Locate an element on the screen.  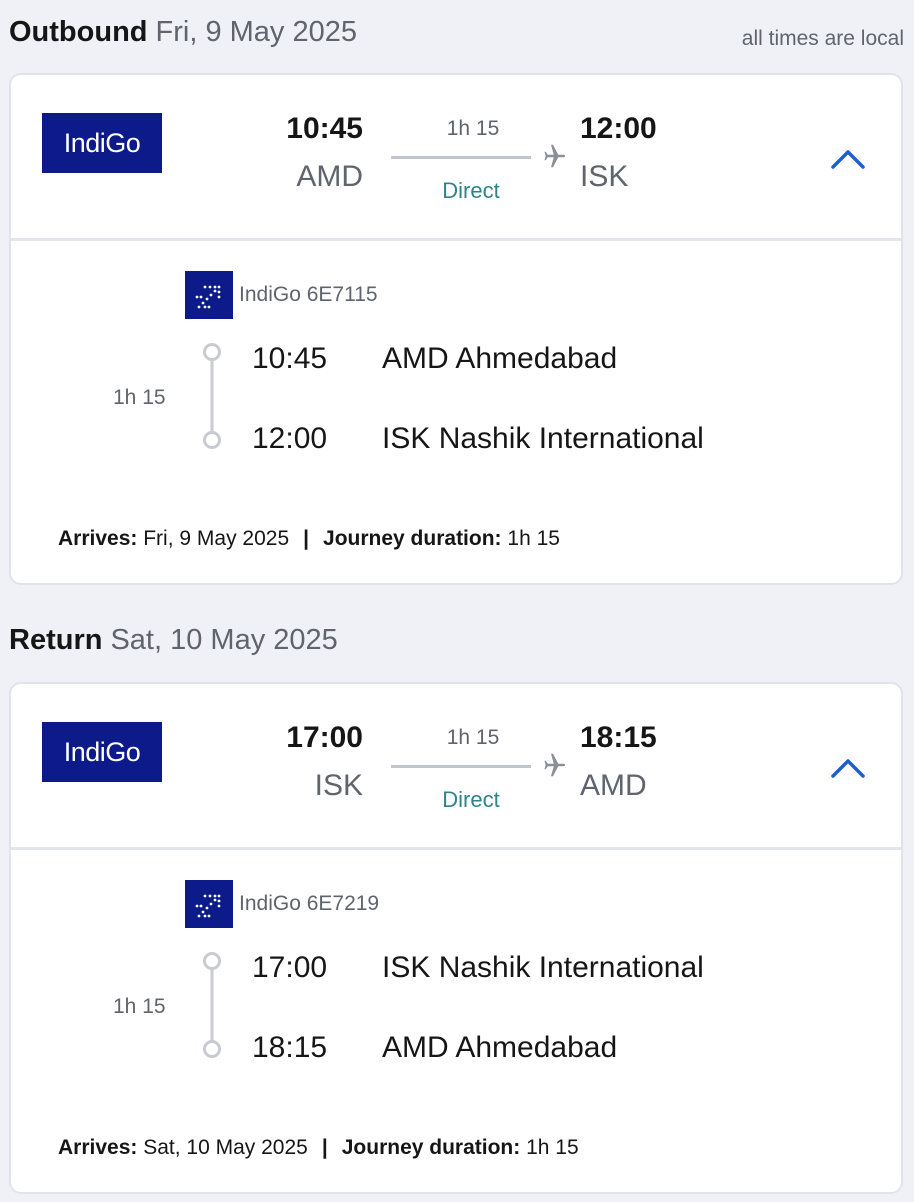
arrival-time: 12:00 is located at coordinates (618, 128).